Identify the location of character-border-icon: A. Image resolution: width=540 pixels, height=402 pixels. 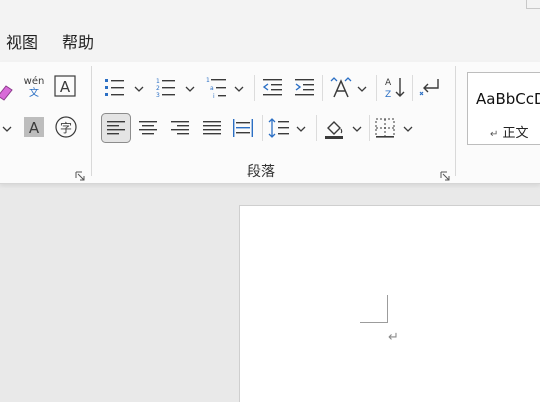
(65, 86).